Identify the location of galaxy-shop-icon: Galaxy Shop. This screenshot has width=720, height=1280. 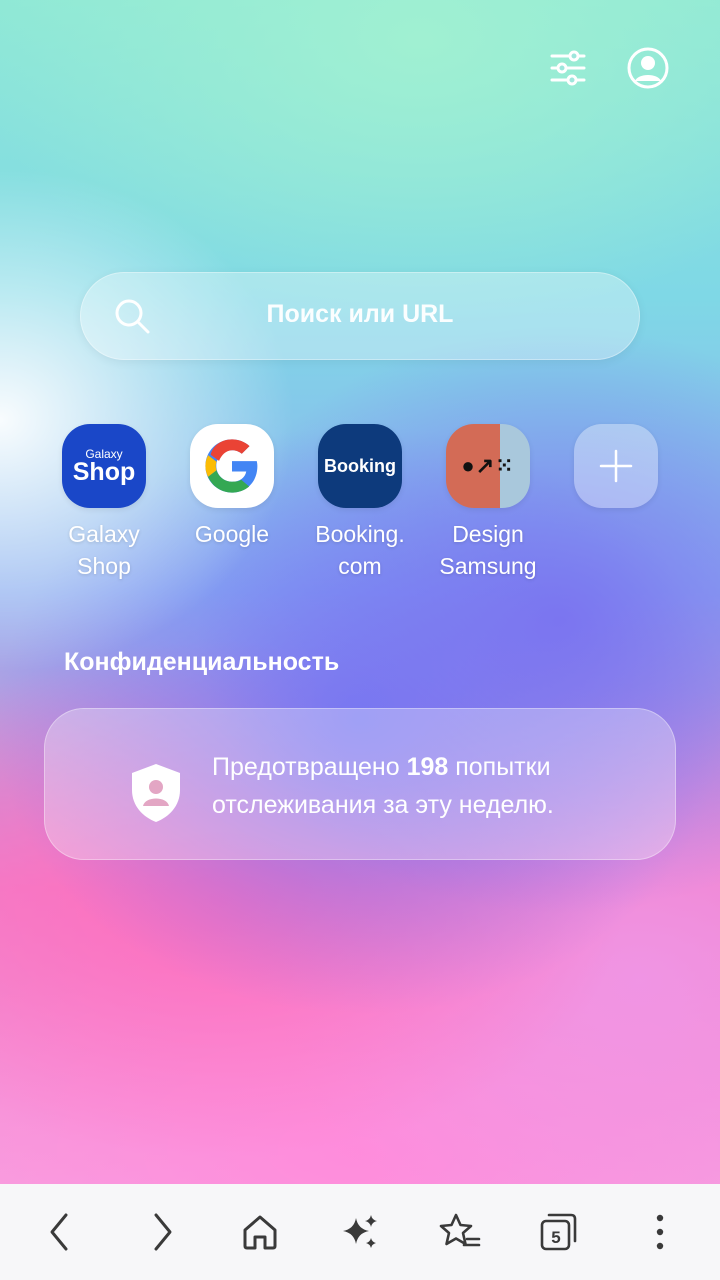
(104, 466).